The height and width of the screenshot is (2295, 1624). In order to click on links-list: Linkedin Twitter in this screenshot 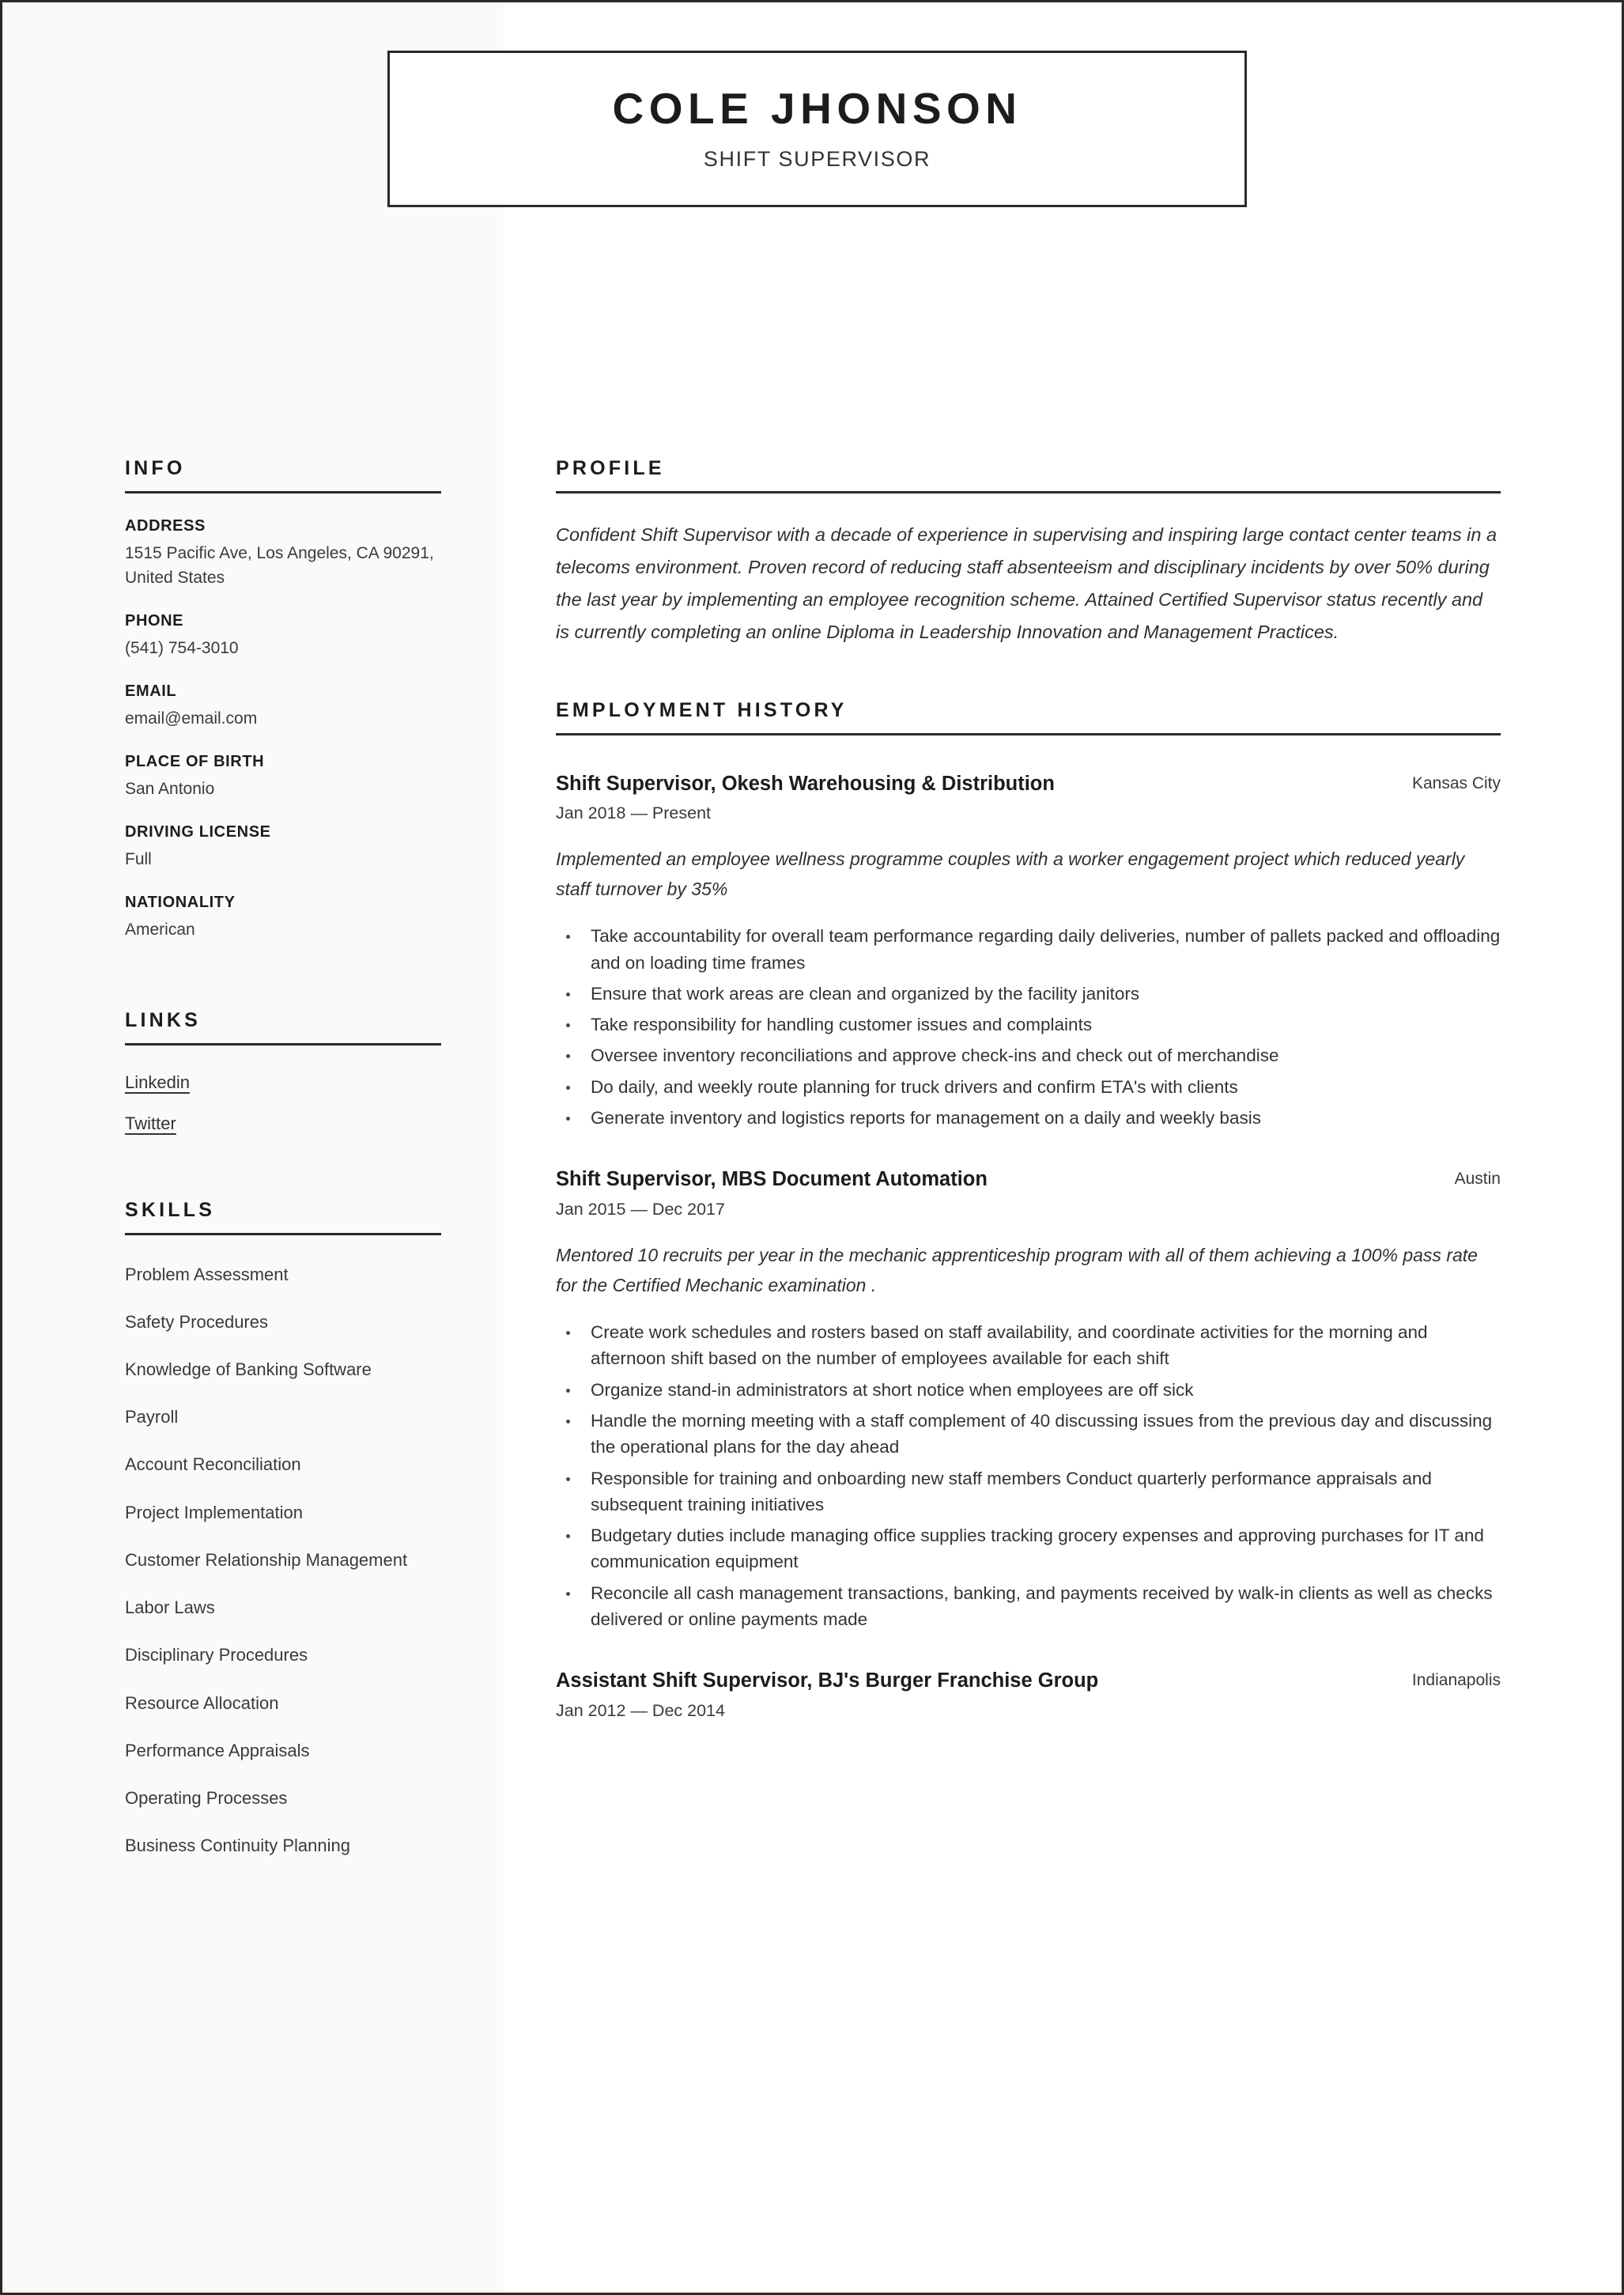, I will do `click(283, 1113)`.